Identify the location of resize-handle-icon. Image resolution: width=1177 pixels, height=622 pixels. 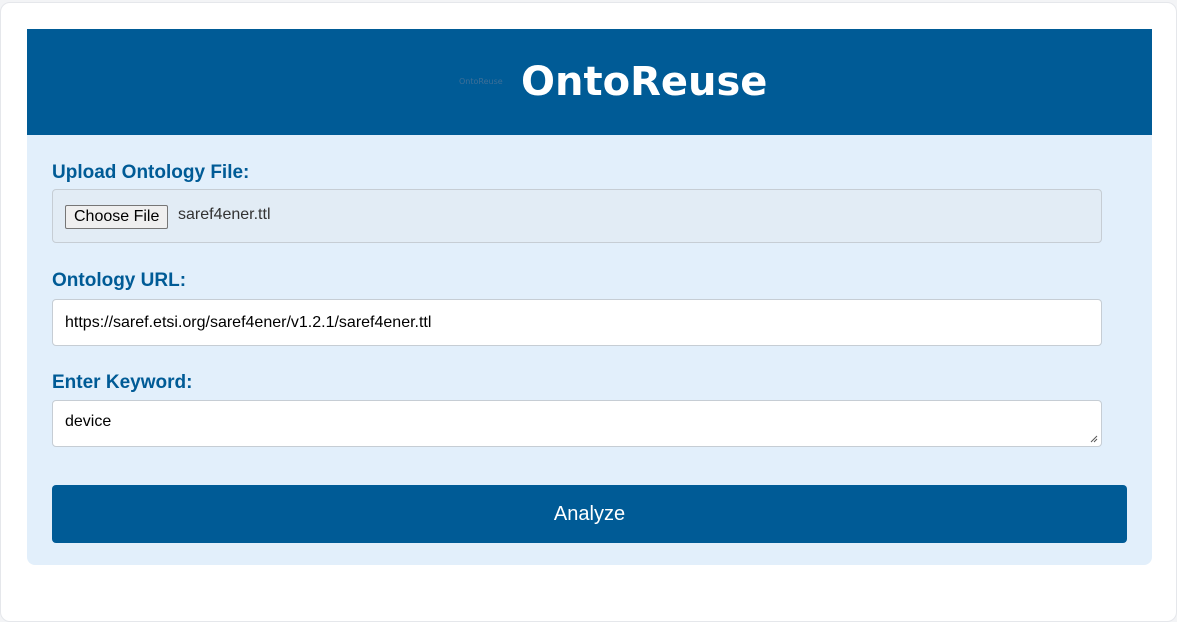
(1094, 439).